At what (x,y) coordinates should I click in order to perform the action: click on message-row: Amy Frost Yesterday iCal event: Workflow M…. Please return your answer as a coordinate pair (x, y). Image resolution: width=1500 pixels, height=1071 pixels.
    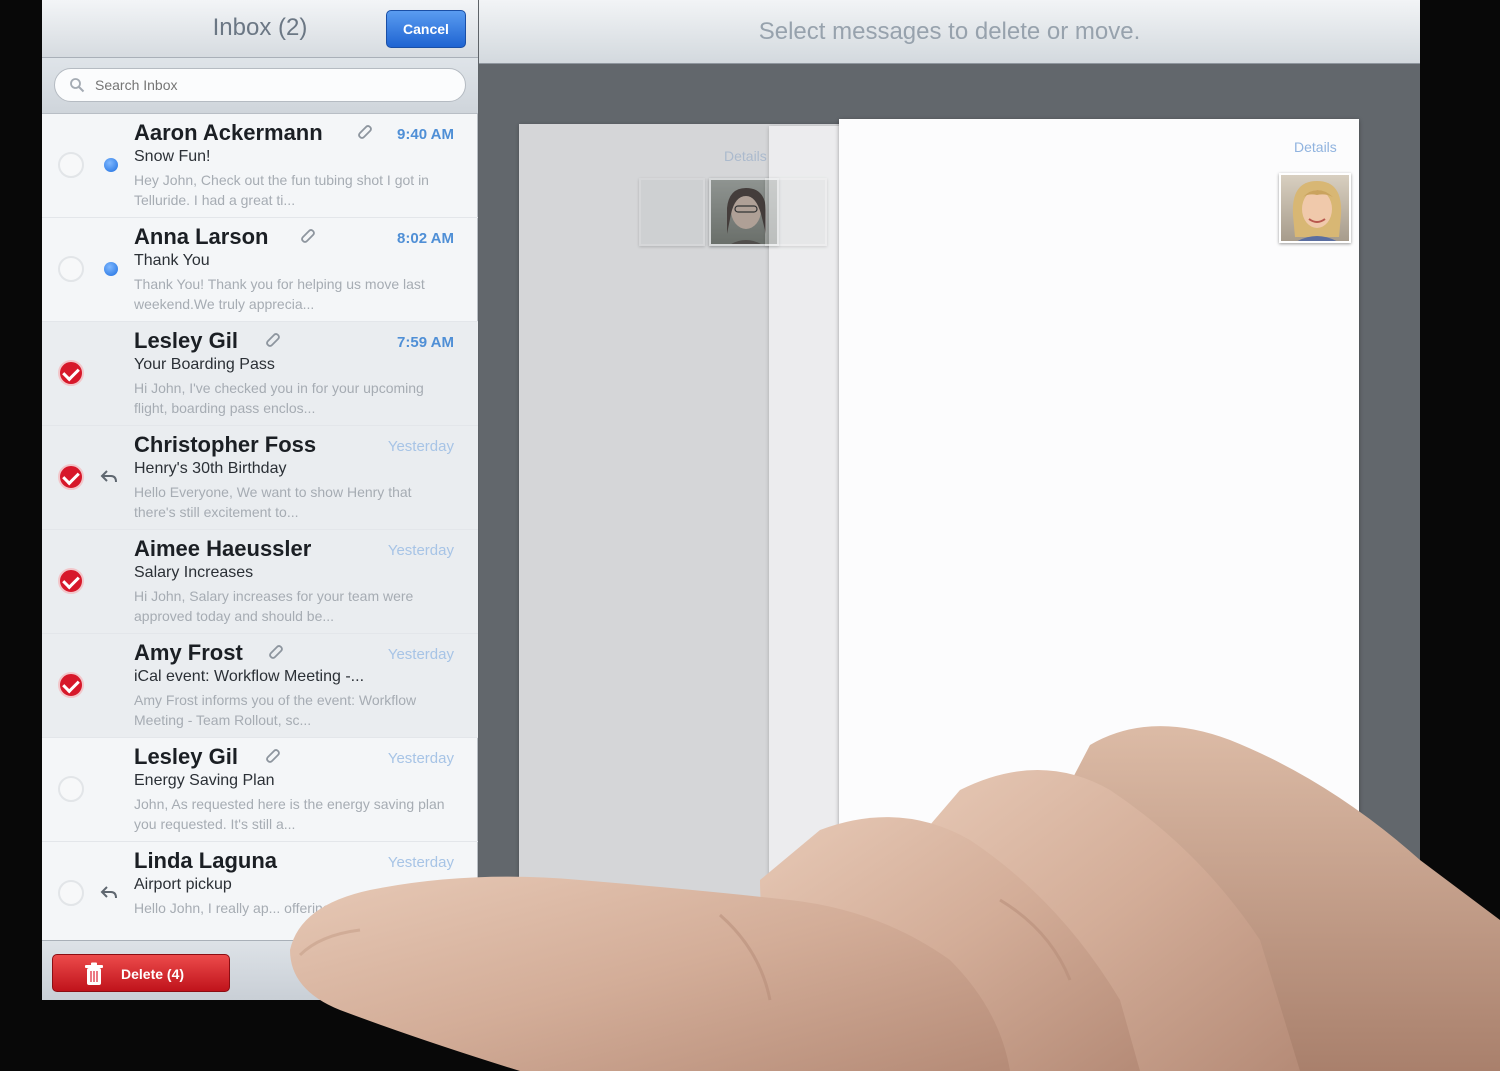
    Looking at the image, I should click on (260, 686).